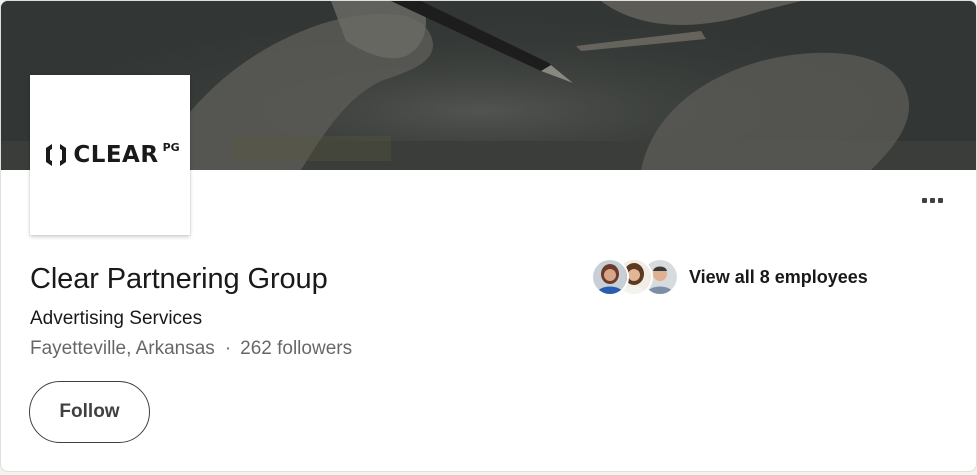  I want to click on logo-mark: CLEAR PG, so click(111, 154).